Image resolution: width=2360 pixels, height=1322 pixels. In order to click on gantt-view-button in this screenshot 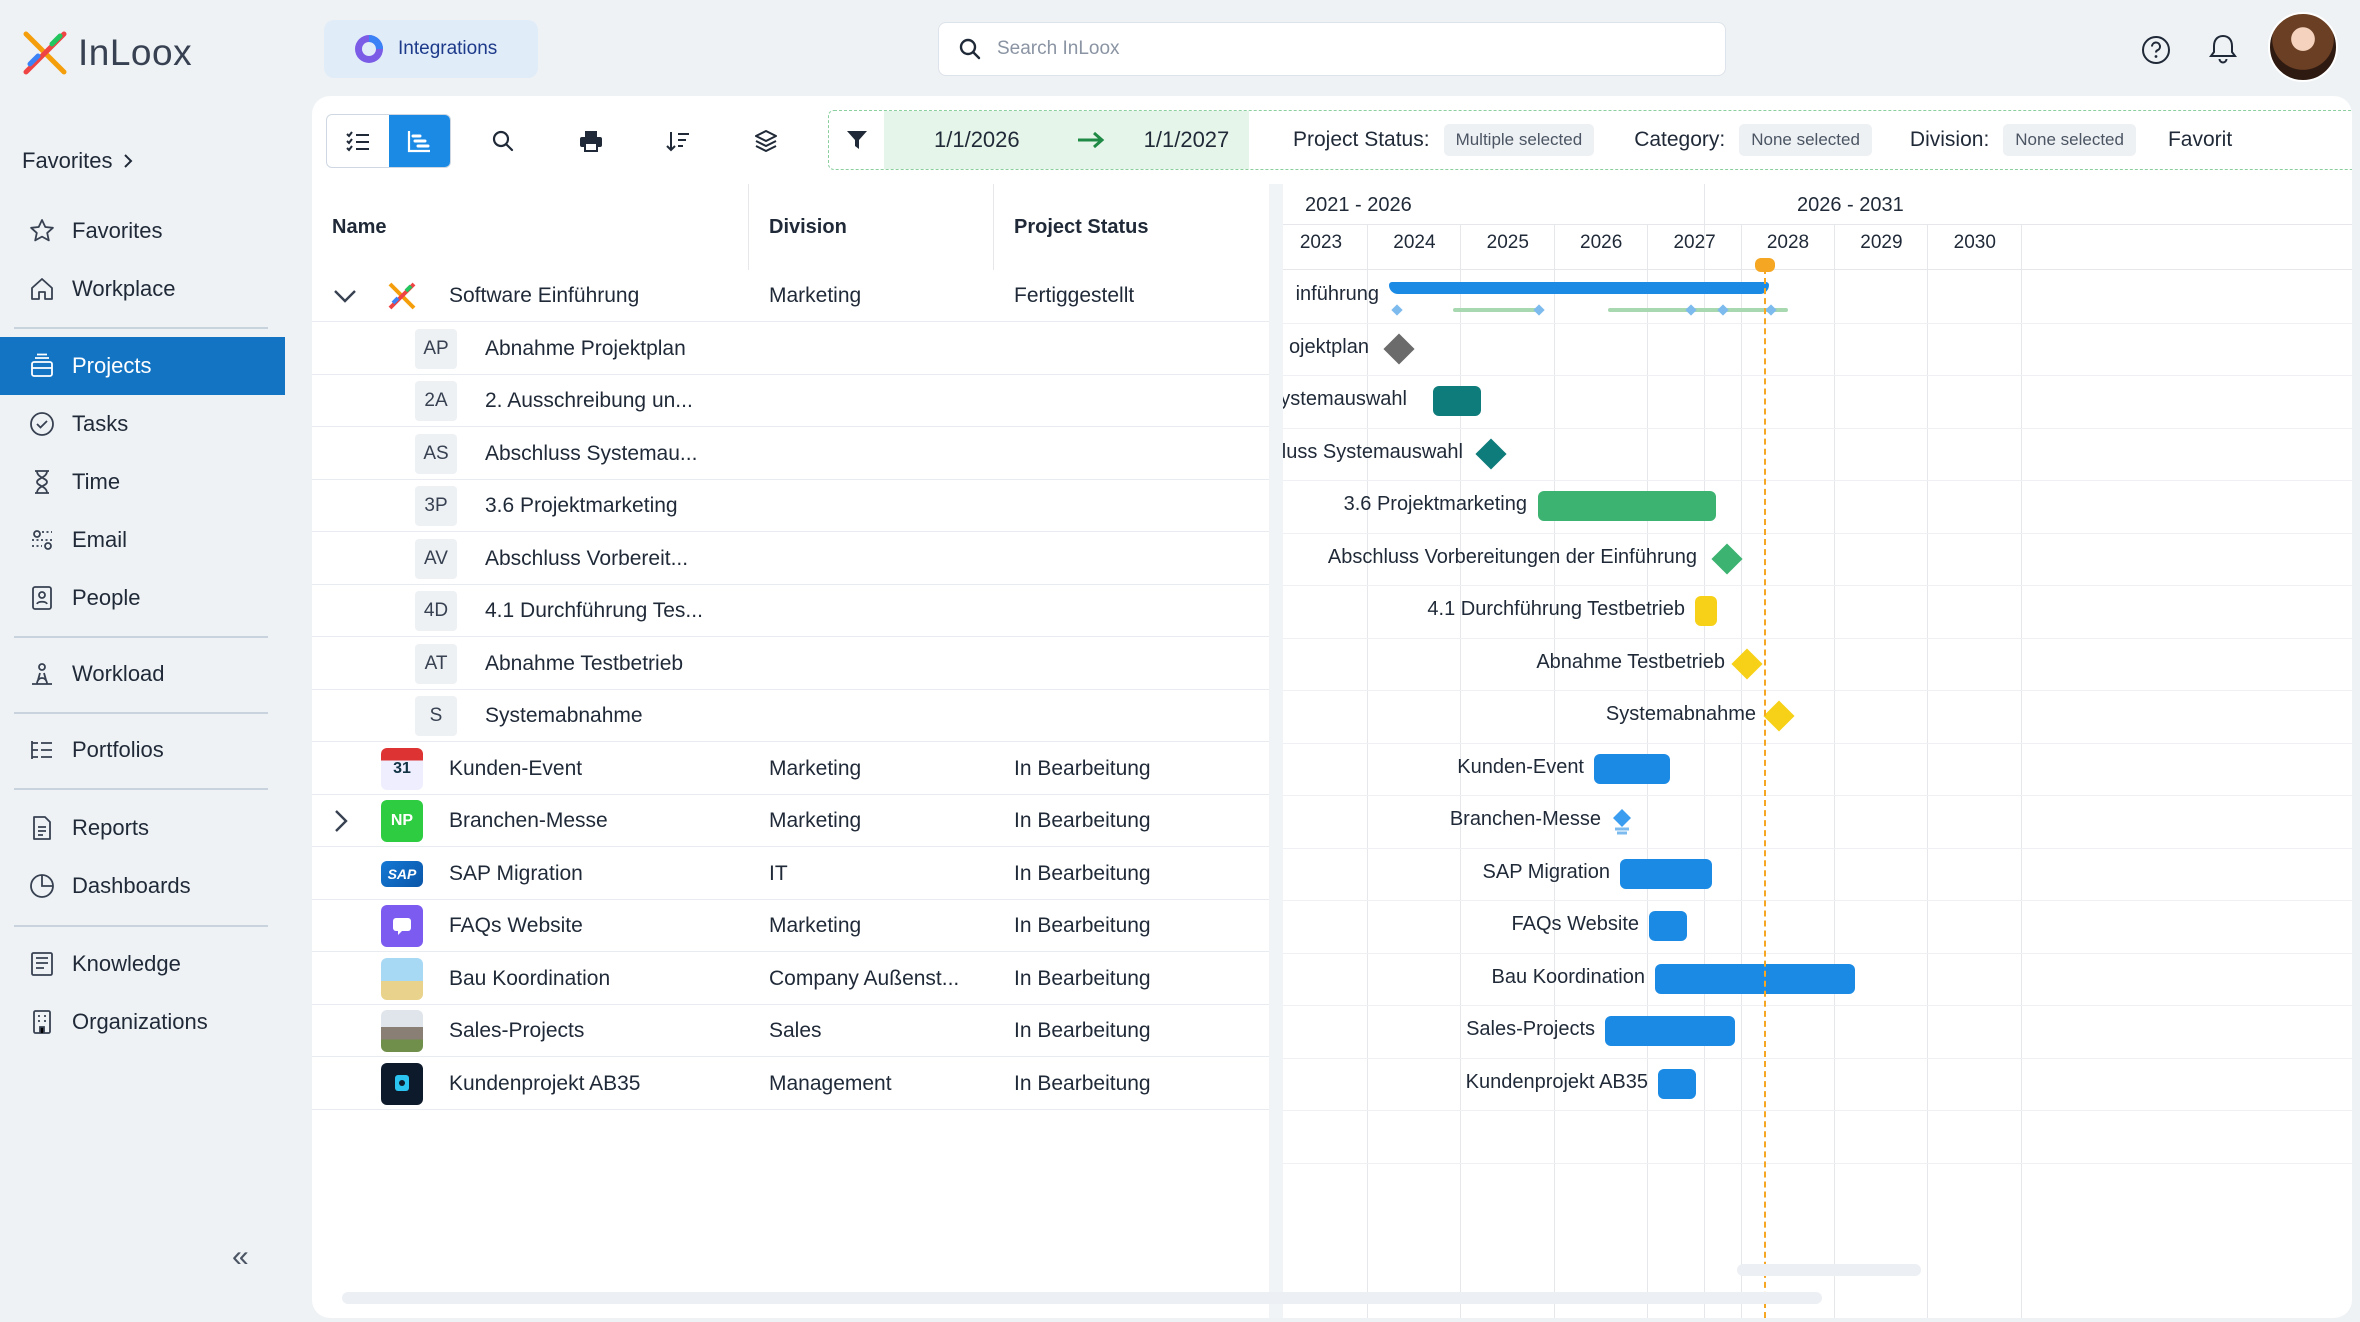, I will do `click(419, 141)`.